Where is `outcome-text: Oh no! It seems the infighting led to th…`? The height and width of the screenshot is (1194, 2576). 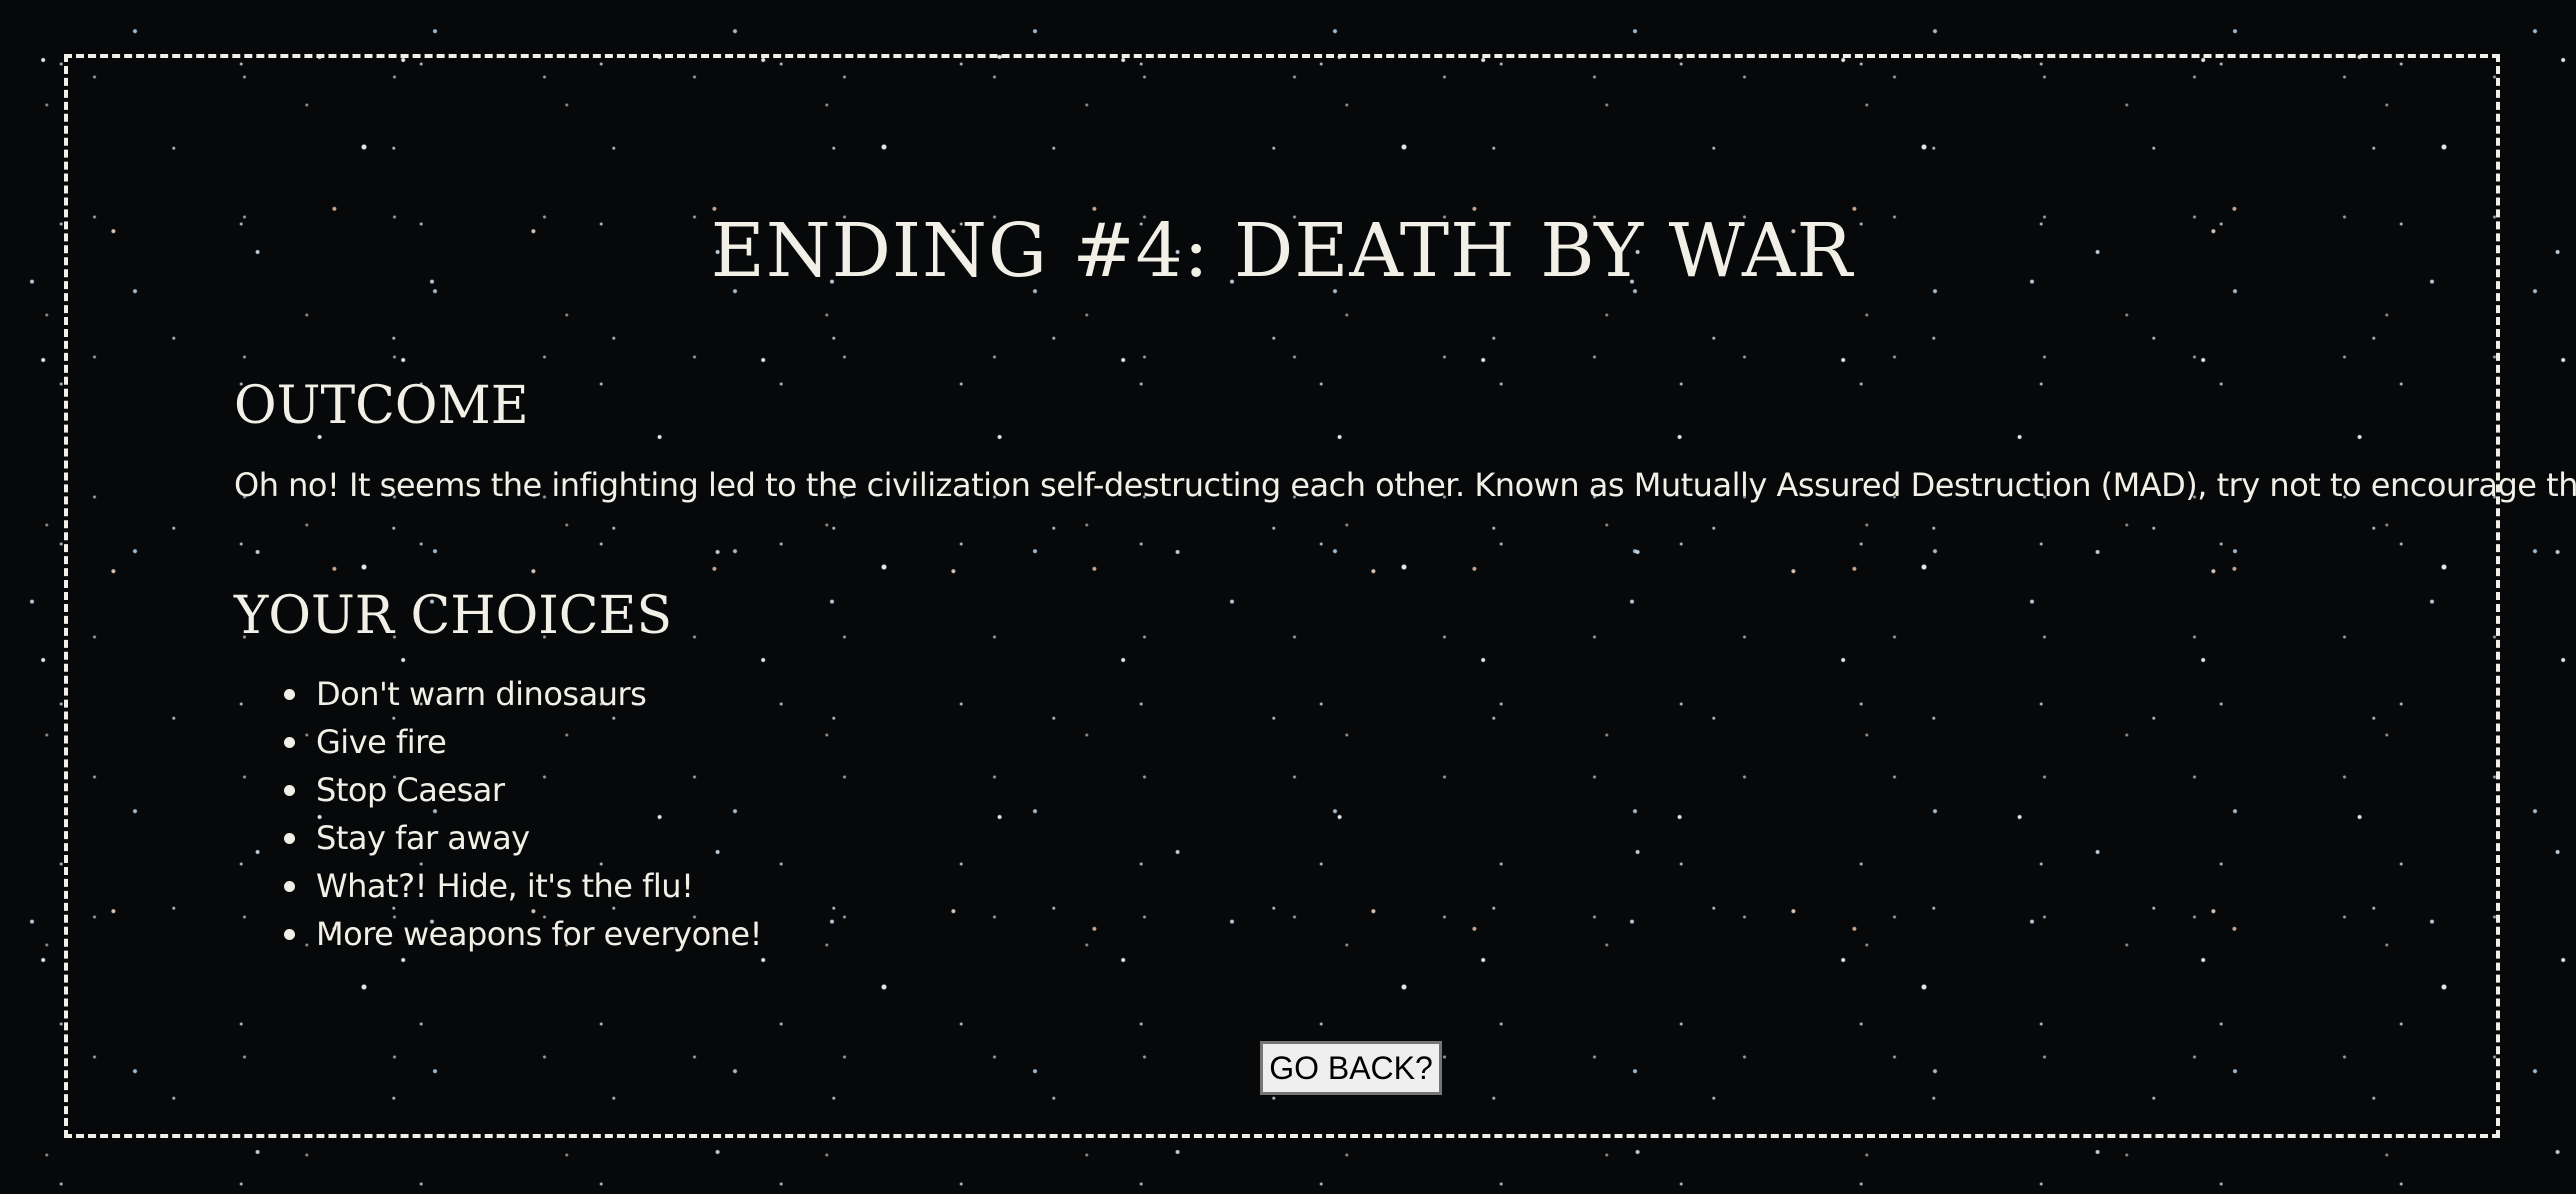 outcome-text: Oh no! It seems the infighting led to th… is located at coordinates (1405, 485).